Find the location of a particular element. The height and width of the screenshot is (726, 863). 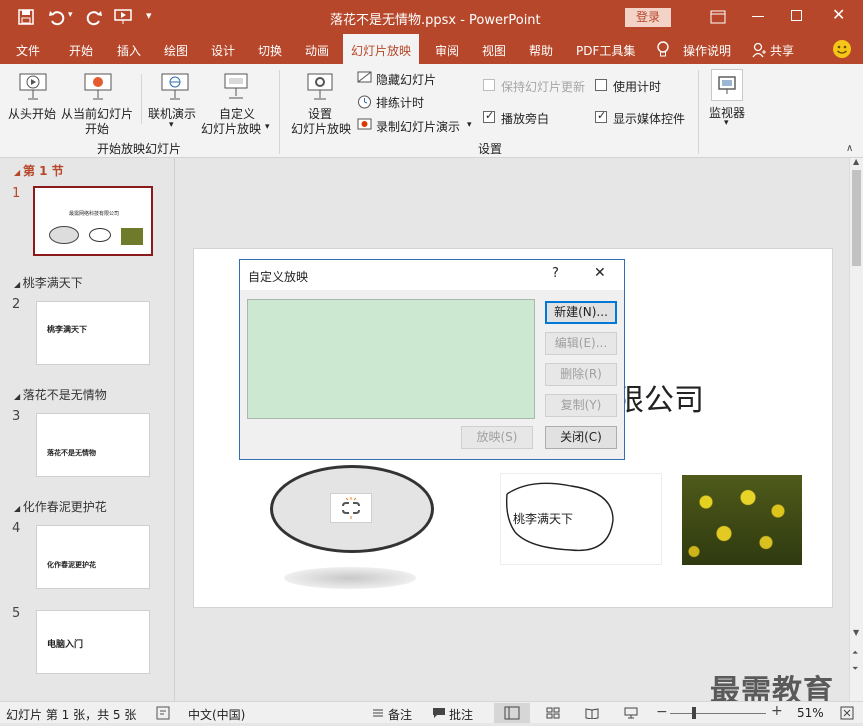

accessibility-icon is located at coordinates (163, 713).